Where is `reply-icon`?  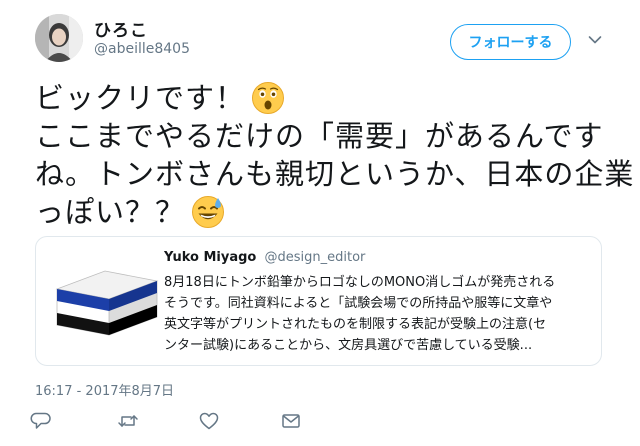 reply-icon is located at coordinates (40, 420).